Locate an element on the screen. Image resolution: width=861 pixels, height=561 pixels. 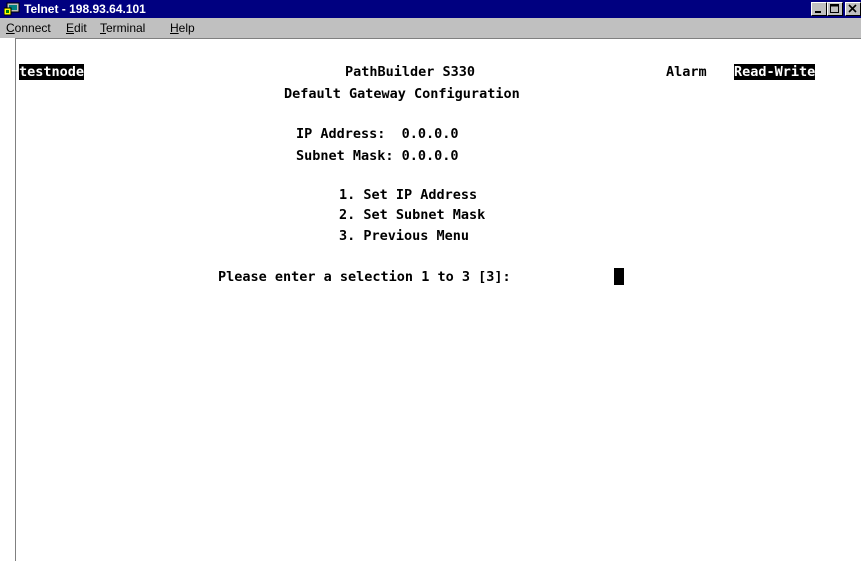
menu-edit: Edit is located at coordinates (76, 28).